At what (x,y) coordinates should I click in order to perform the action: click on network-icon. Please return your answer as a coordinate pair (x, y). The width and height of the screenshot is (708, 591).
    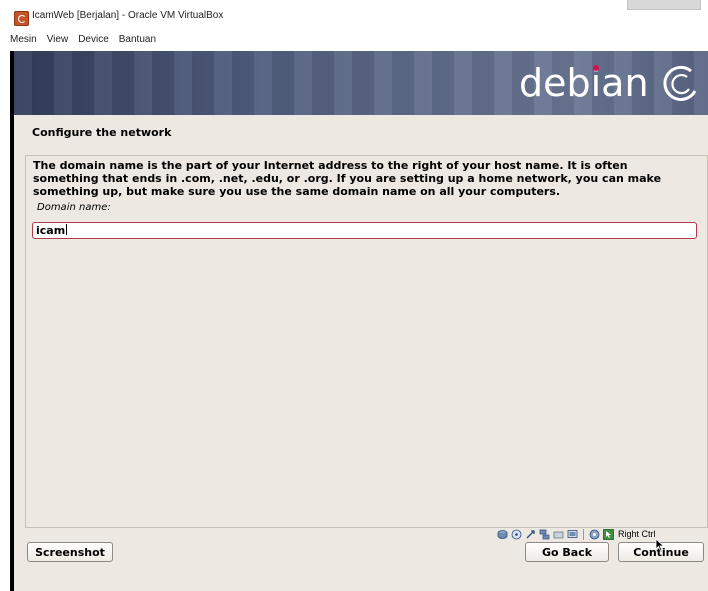
    Looking at the image, I should click on (544, 534).